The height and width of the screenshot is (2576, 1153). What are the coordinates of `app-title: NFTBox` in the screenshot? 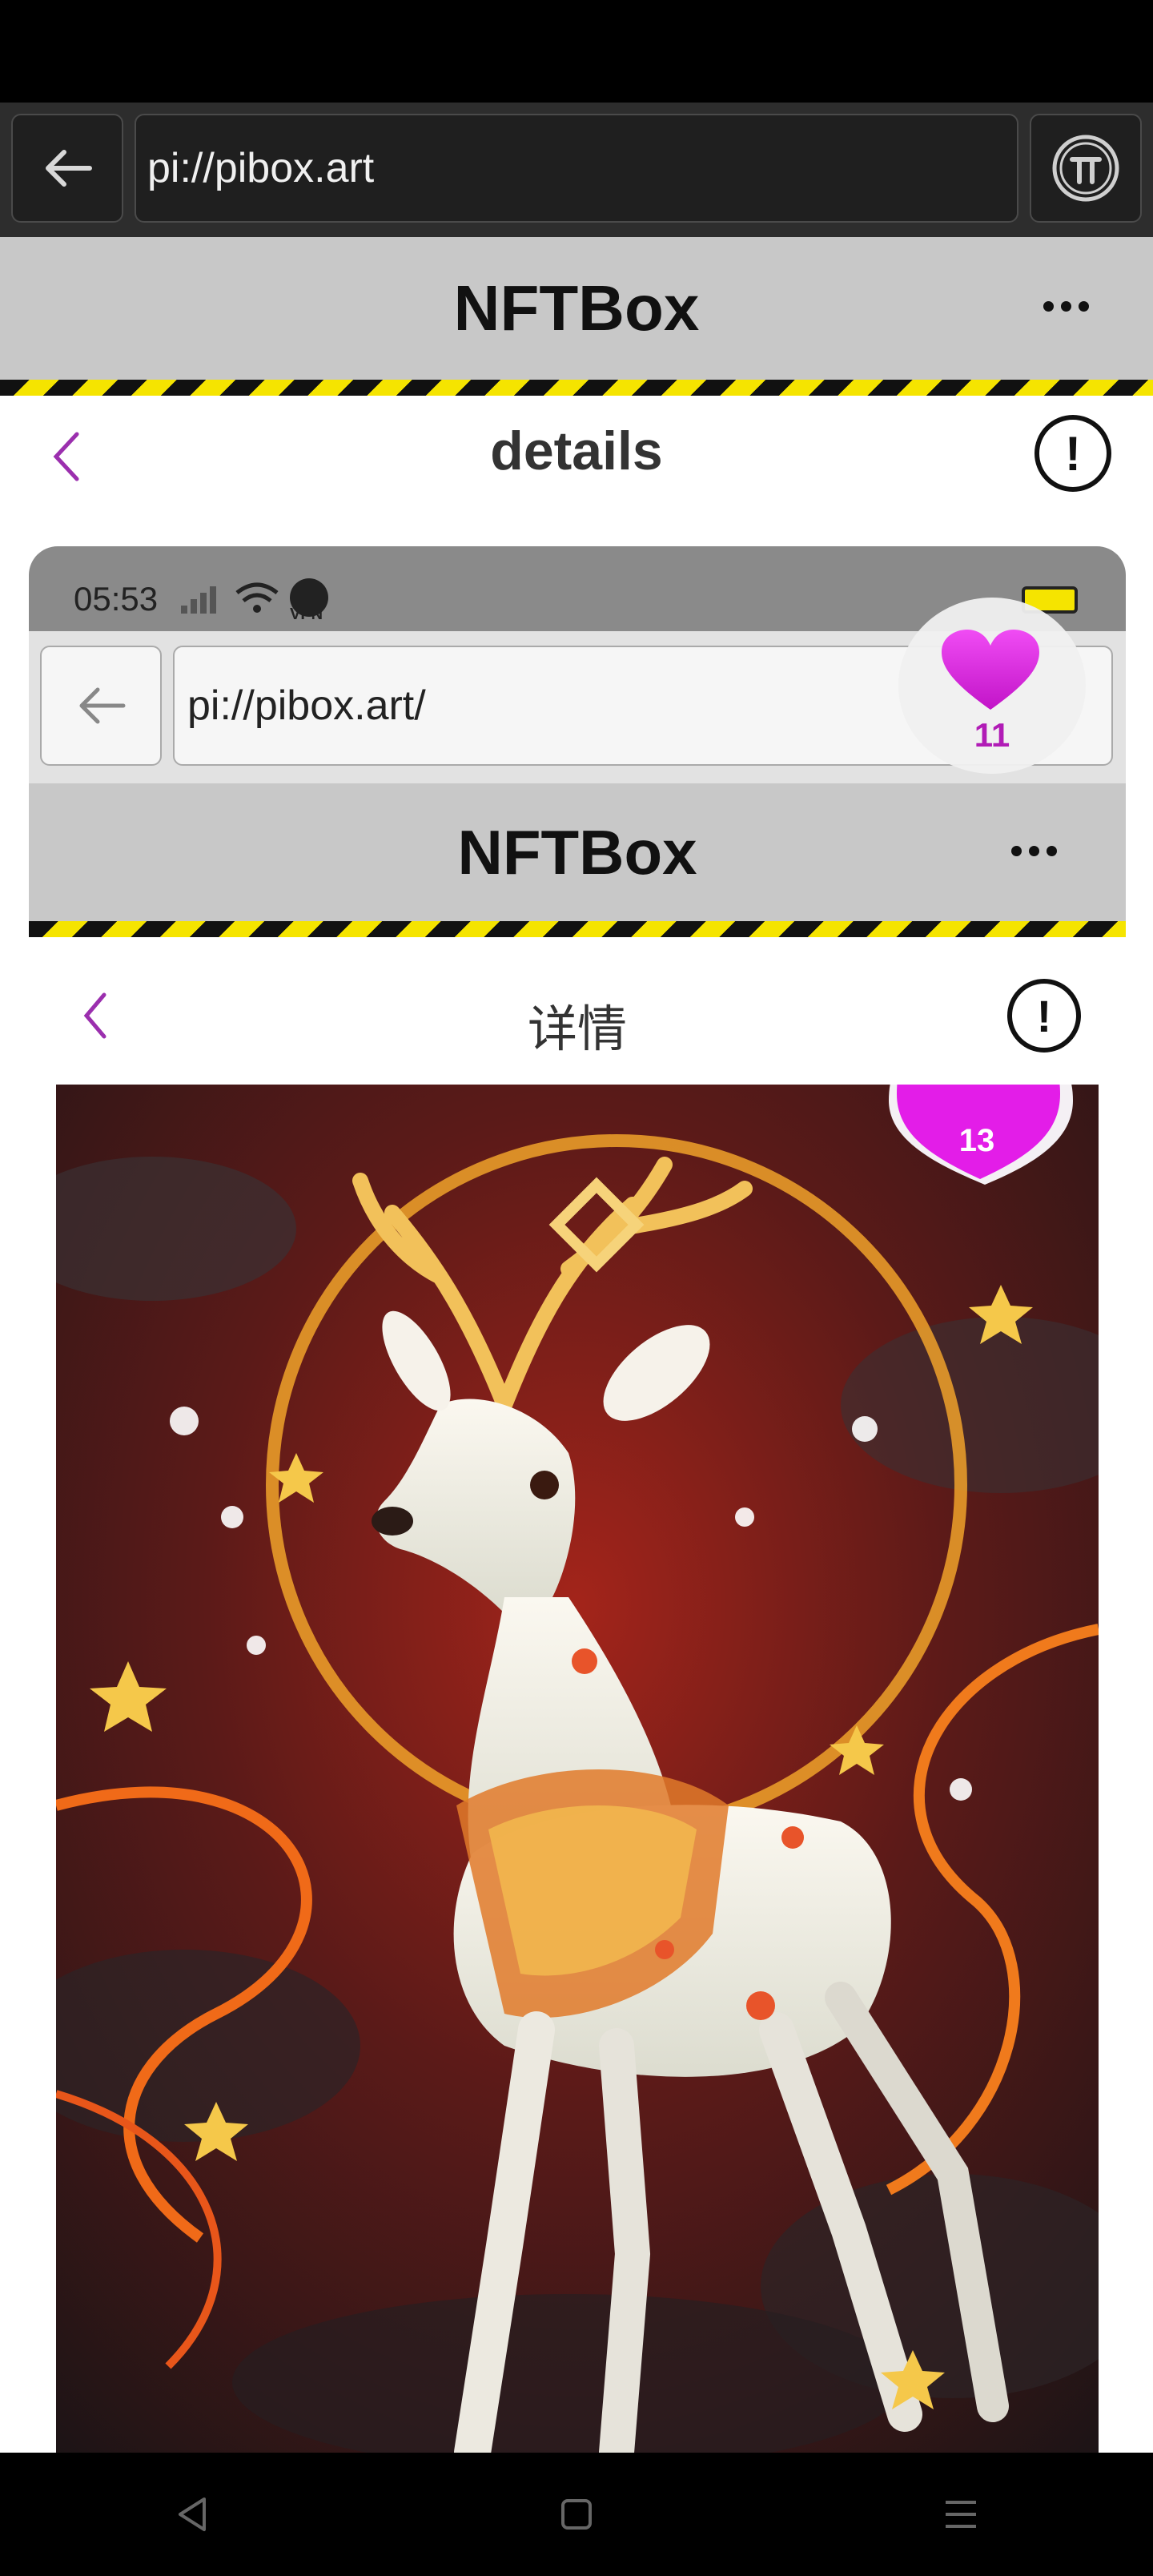 It's located at (576, 308).